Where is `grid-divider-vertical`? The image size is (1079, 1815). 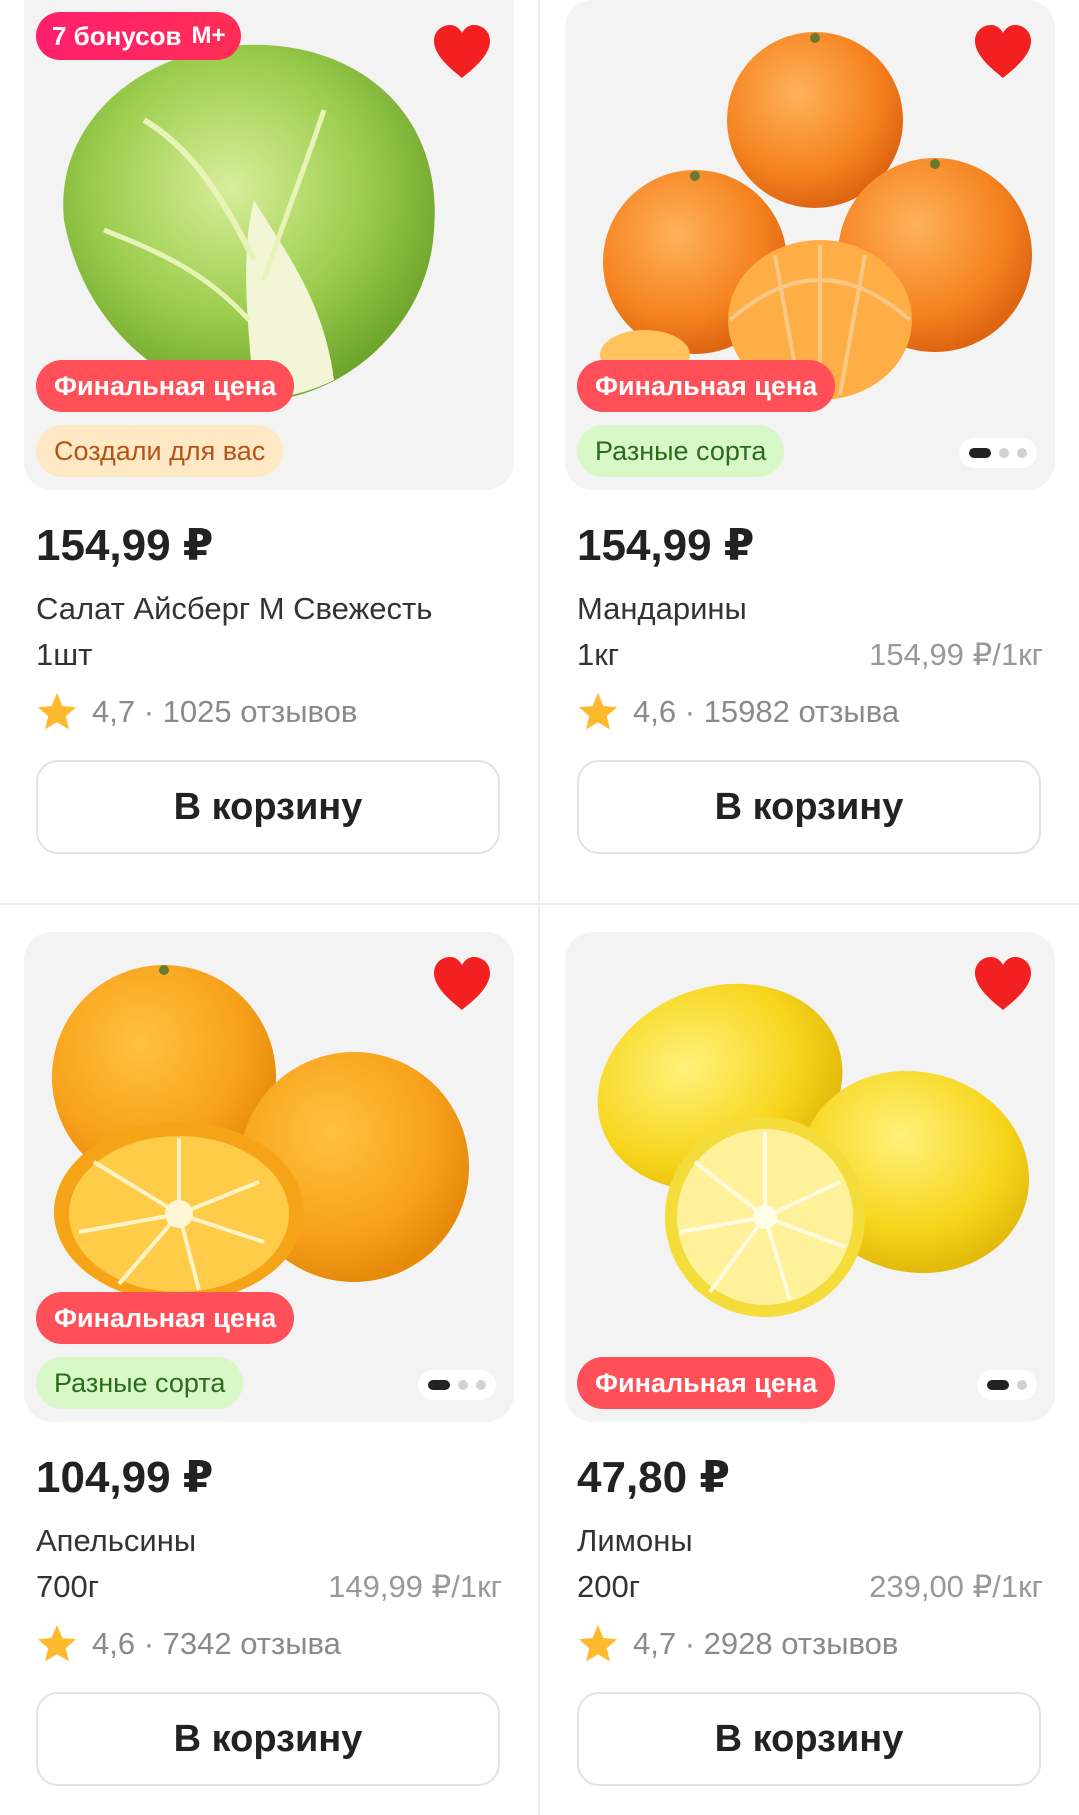
grid-divider-vertical is located at coordinates (539, 907).